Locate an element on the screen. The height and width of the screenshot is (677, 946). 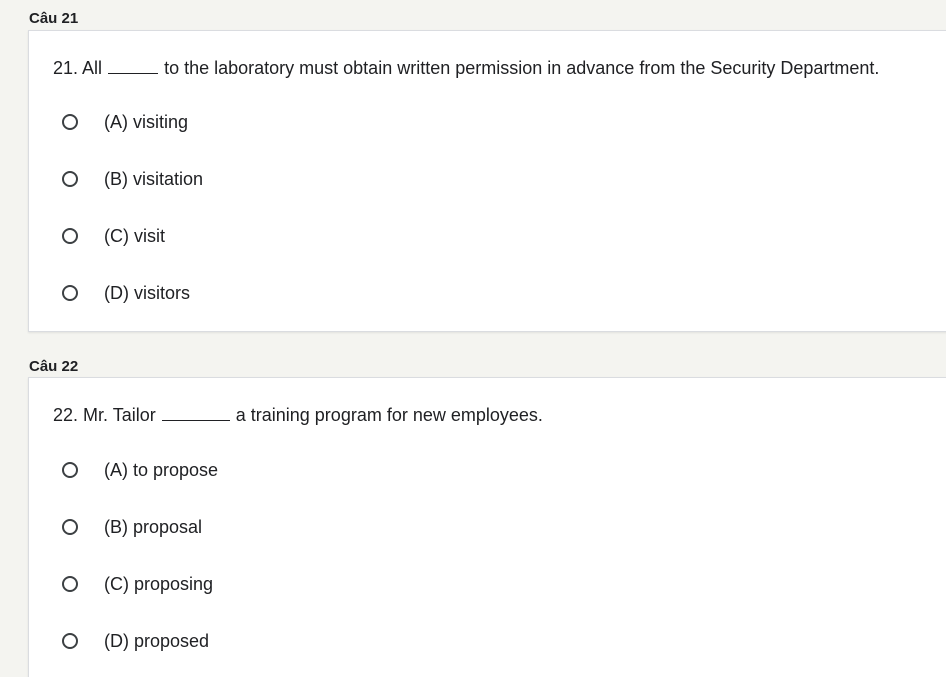
option-label: (C) proposing is located at coordinates (159, 584).